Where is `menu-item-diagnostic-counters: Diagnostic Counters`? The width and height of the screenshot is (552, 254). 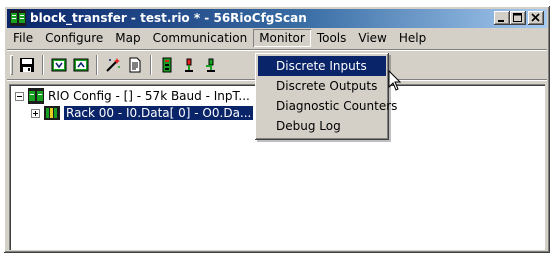 menu-item-diagnostic-counters: Diagnostic Counters is located at coordinates (327, 106).